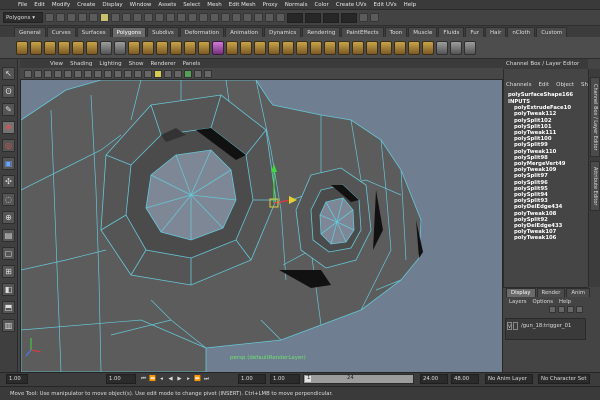  I want to click on show-manipulator-icon: ⊕, so click(8, 217).